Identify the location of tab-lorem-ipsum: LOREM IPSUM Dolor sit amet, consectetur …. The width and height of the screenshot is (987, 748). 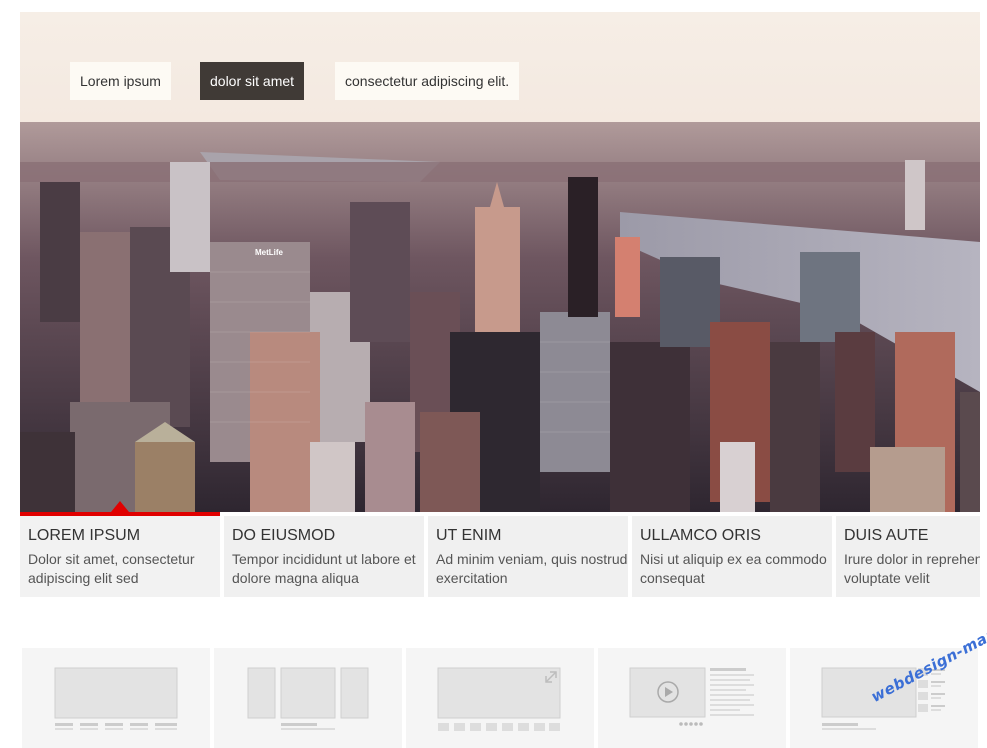
(120, 556).